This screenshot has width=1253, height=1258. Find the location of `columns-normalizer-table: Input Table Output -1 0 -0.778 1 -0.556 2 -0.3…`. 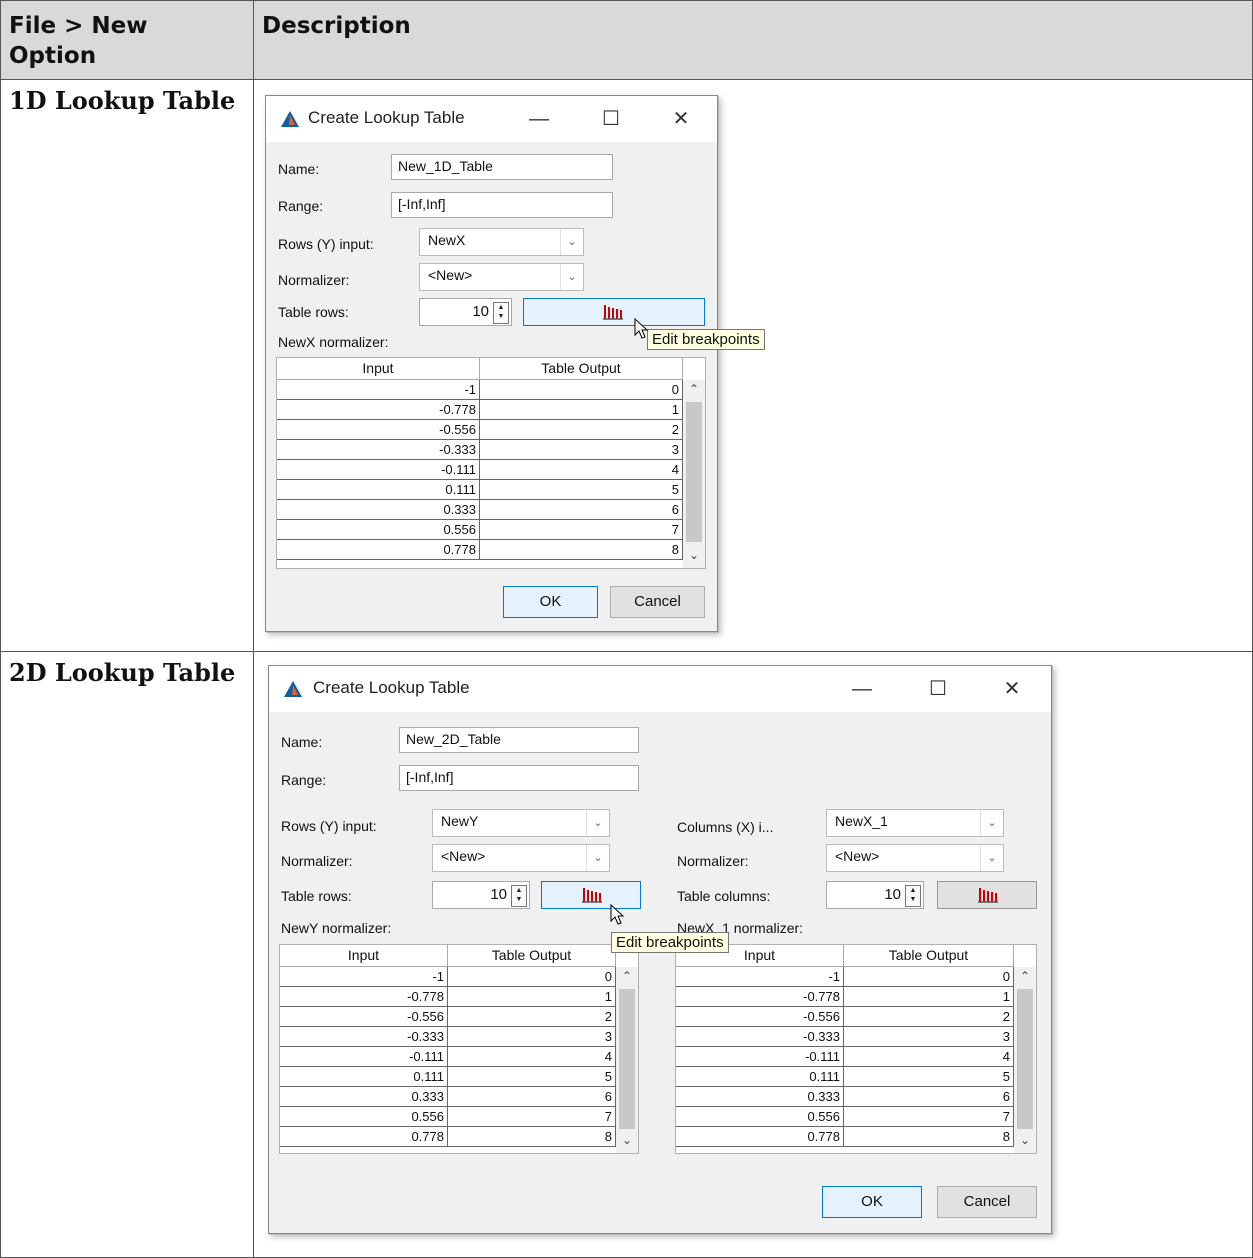

columns-normalizer-table: Input Table Output -1 0 -0.778 1 -0.556 2 -0.3… is located at coordinates (856, 1049).